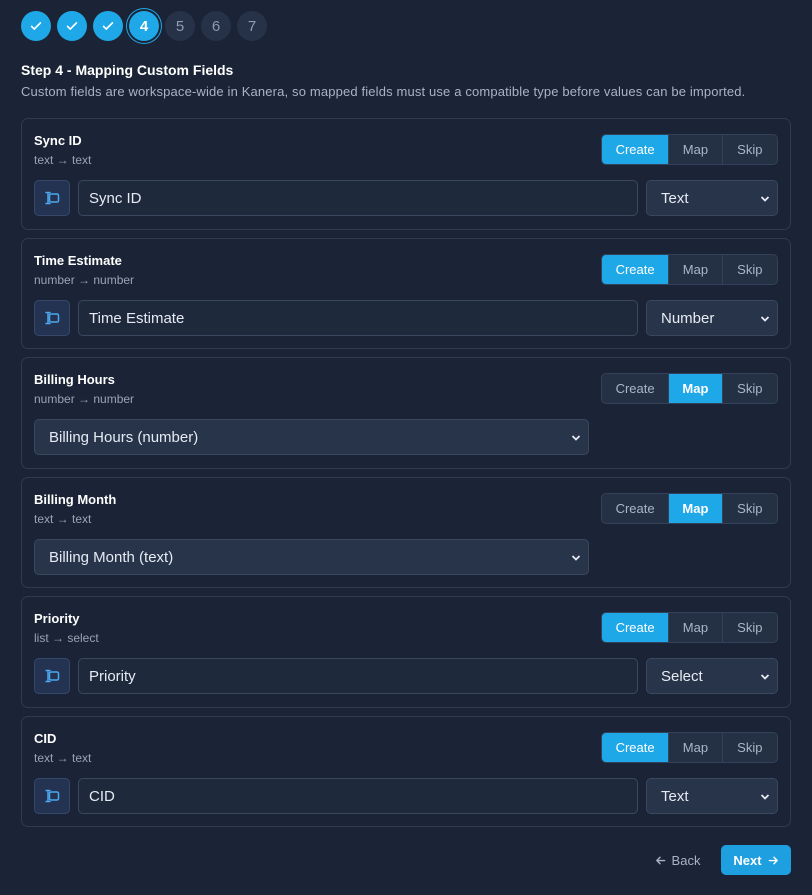 The width and height of the screenshot is (812, 895). Describe the element at coordinates (311, 437) in the screenshot. I see `existing-field-select: Billing Hours (number)` at that location.